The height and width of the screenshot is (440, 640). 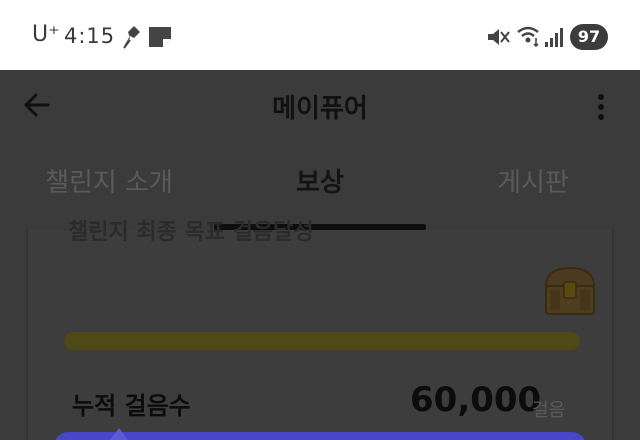 I want to click on pin-icon, so click(x=131, y=37).